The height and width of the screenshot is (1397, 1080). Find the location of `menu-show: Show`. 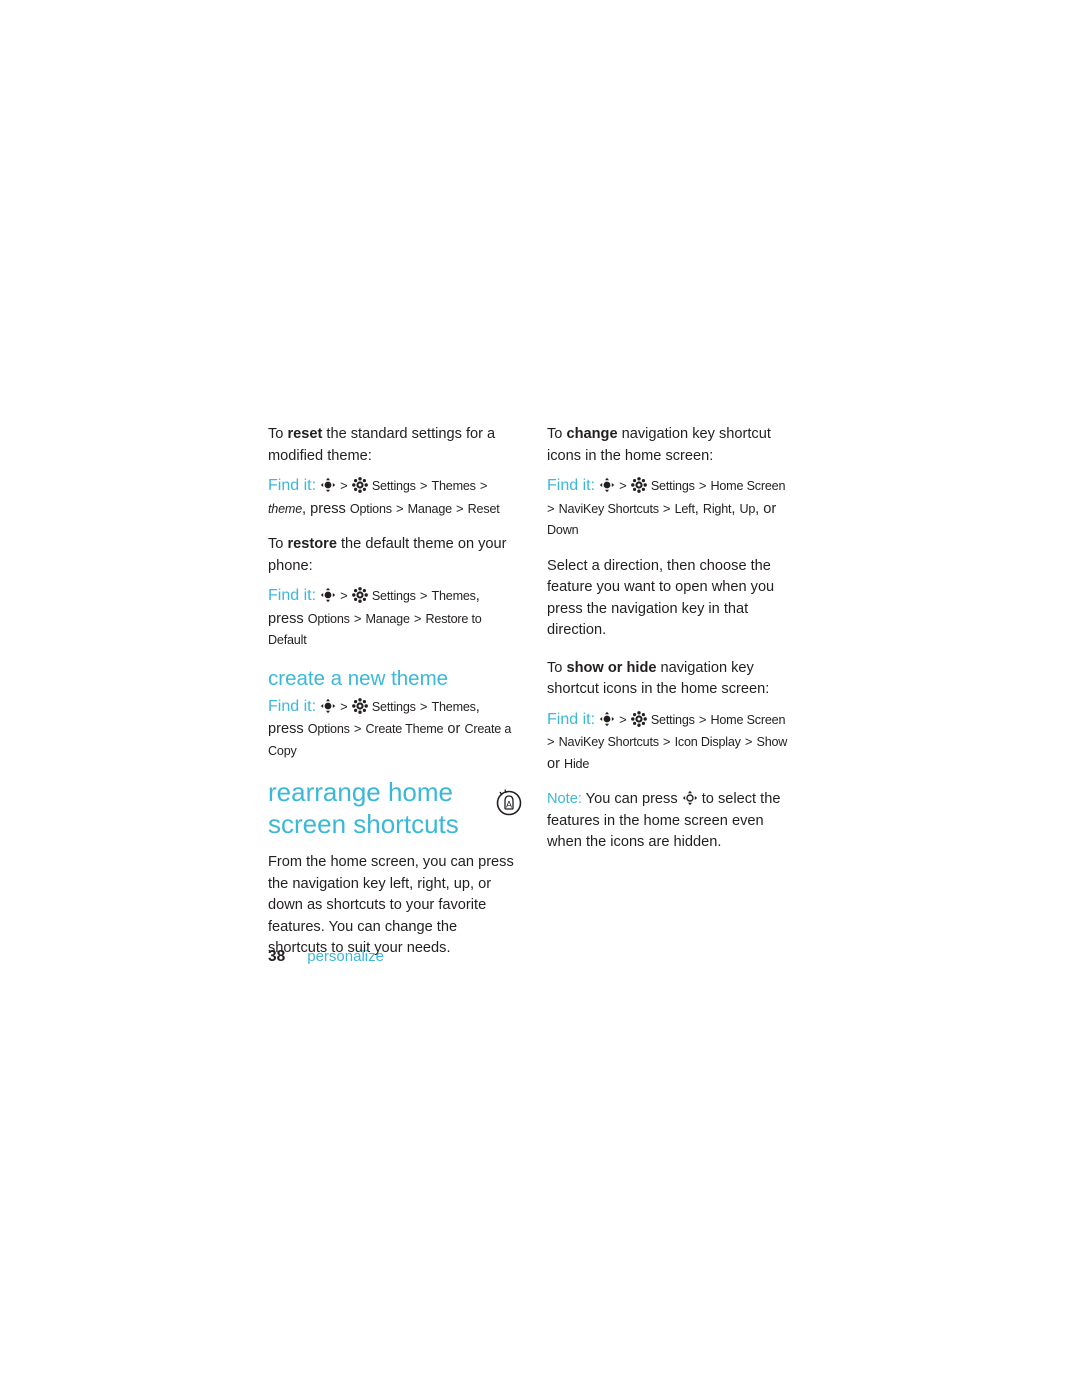

menu-show: Show is located at coordinates (772, 742).